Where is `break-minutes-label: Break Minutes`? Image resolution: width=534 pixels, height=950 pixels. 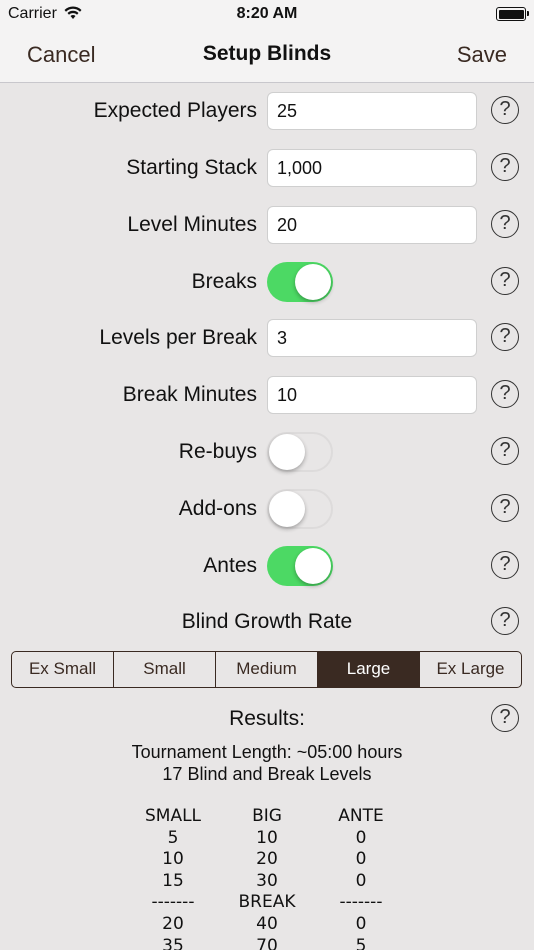
break-minutes-label: Break Minutes is located at coordinates (189, 394).